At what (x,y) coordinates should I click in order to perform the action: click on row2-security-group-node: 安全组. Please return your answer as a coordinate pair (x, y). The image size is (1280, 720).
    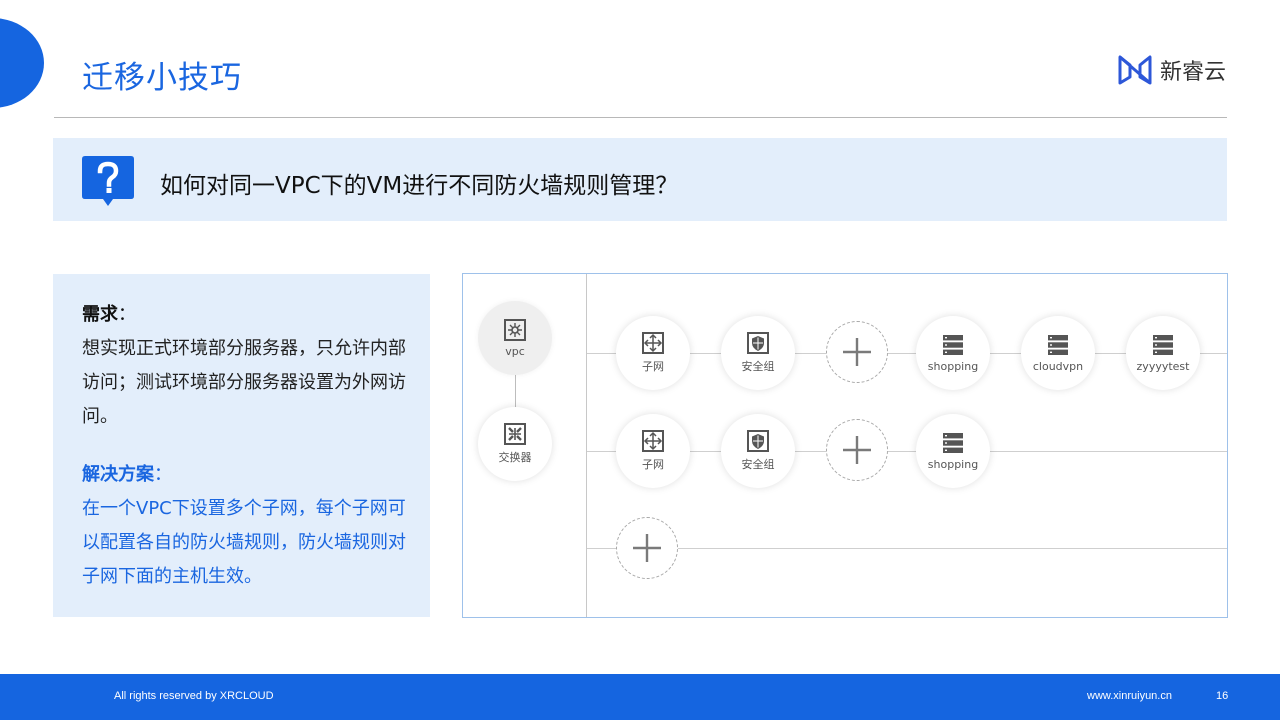
    Looking at the image, I should click on (758, 451).